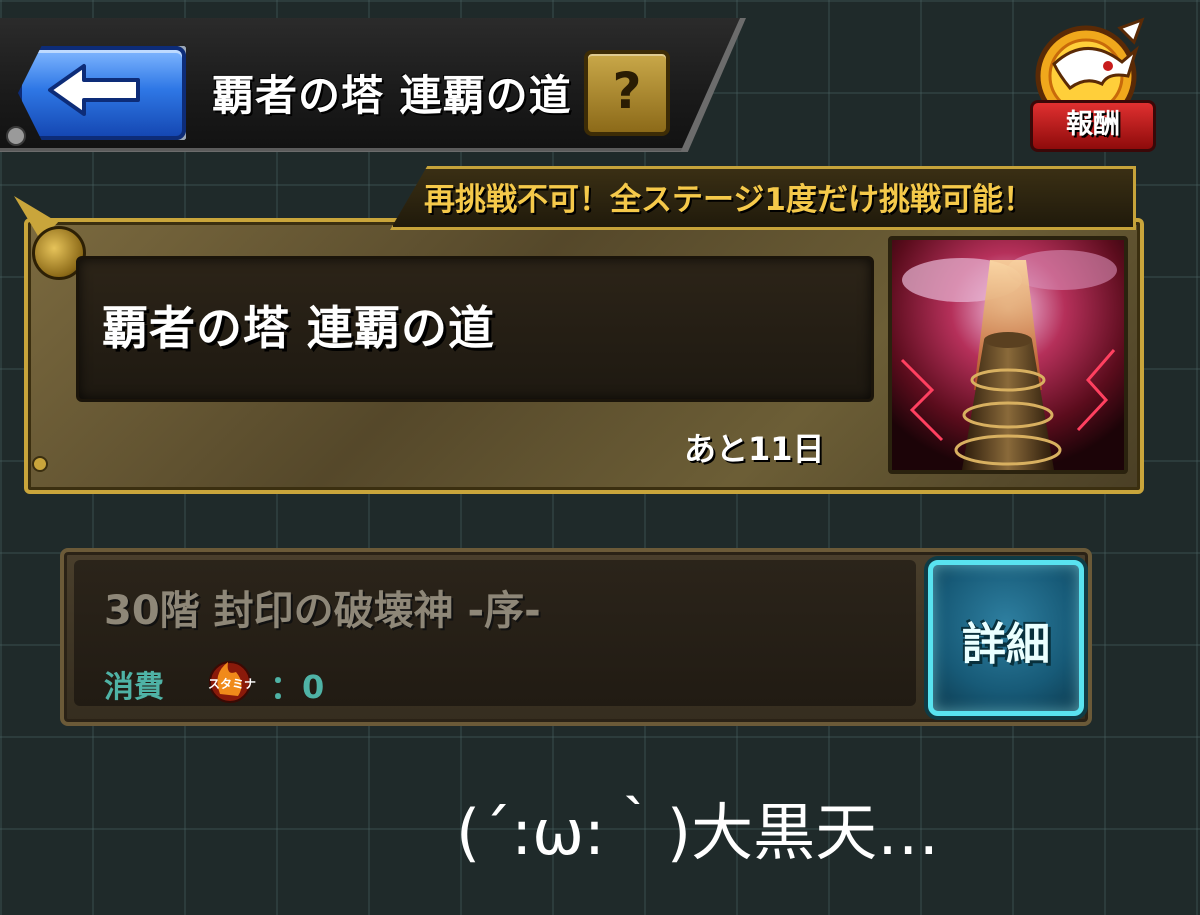 The image size is (1200, 915). I want to click on stamina-icon-text: スタミナ, so click(232, 684).